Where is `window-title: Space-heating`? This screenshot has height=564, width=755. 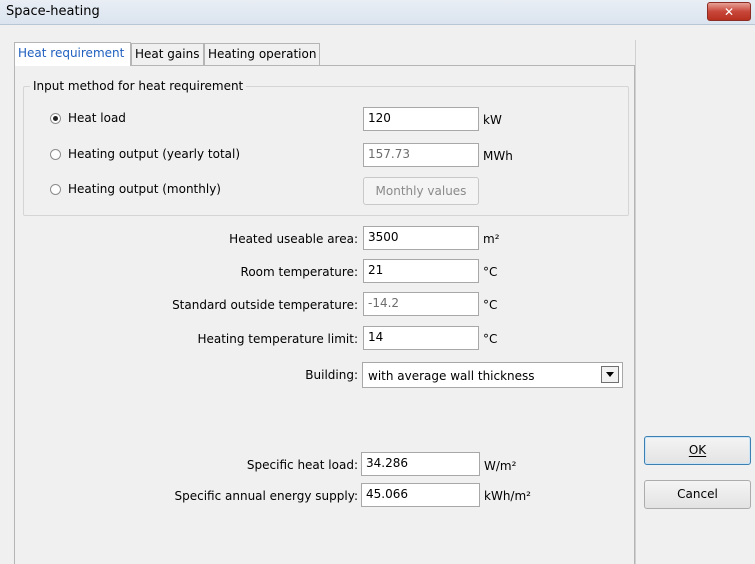 window-title: Space-heating is located at coordinates (53, 11).